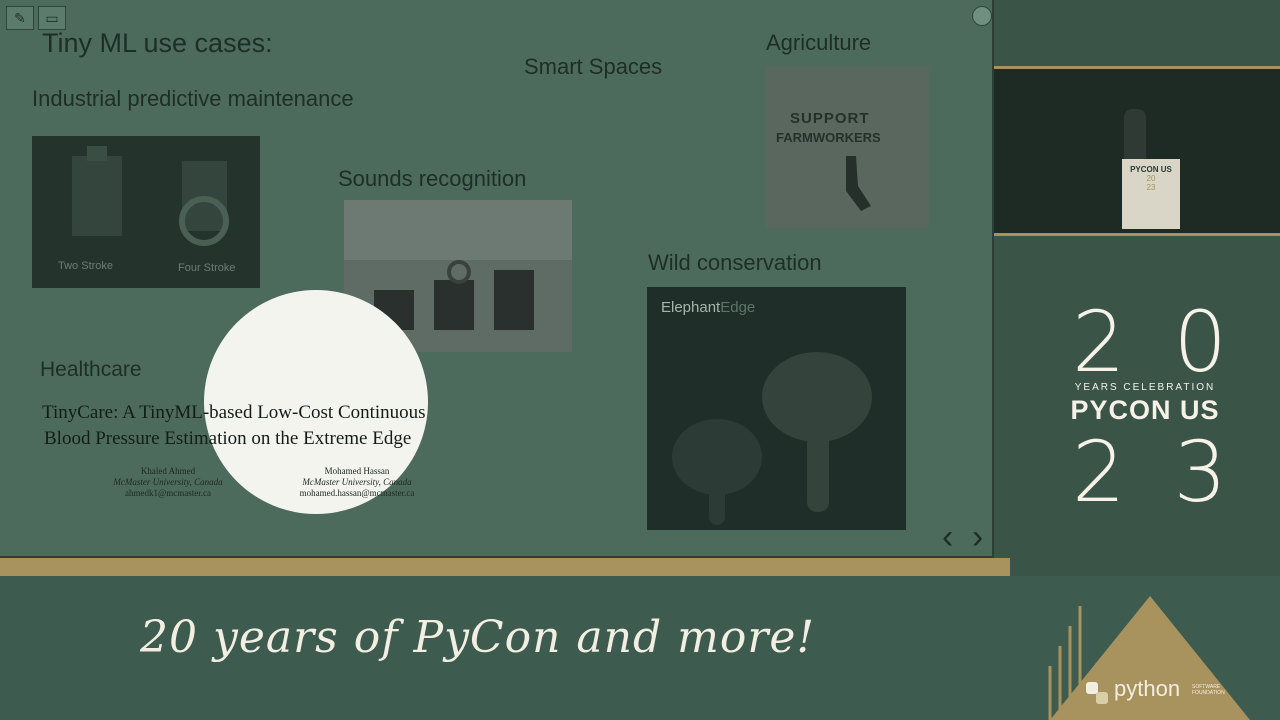  What do you see at coordinates (1151, 178) in the screenshot?
I see `podium-year-top: 20` at bounding box center [1151, 178].